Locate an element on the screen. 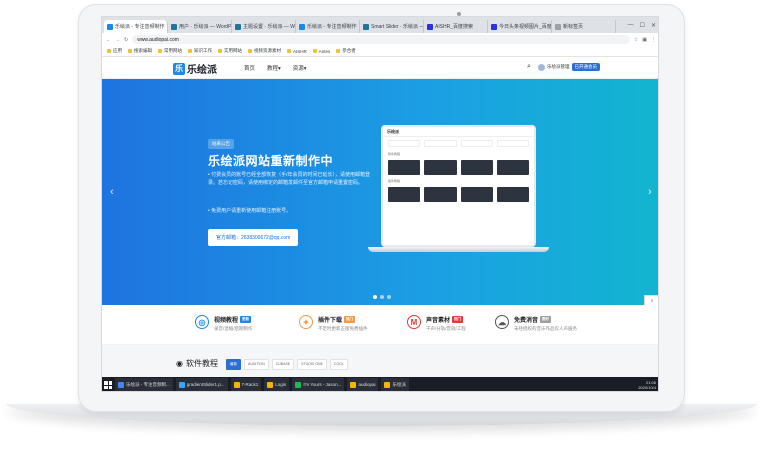  mockup-header: 乐绘派 is located at coordinates (458, 132).